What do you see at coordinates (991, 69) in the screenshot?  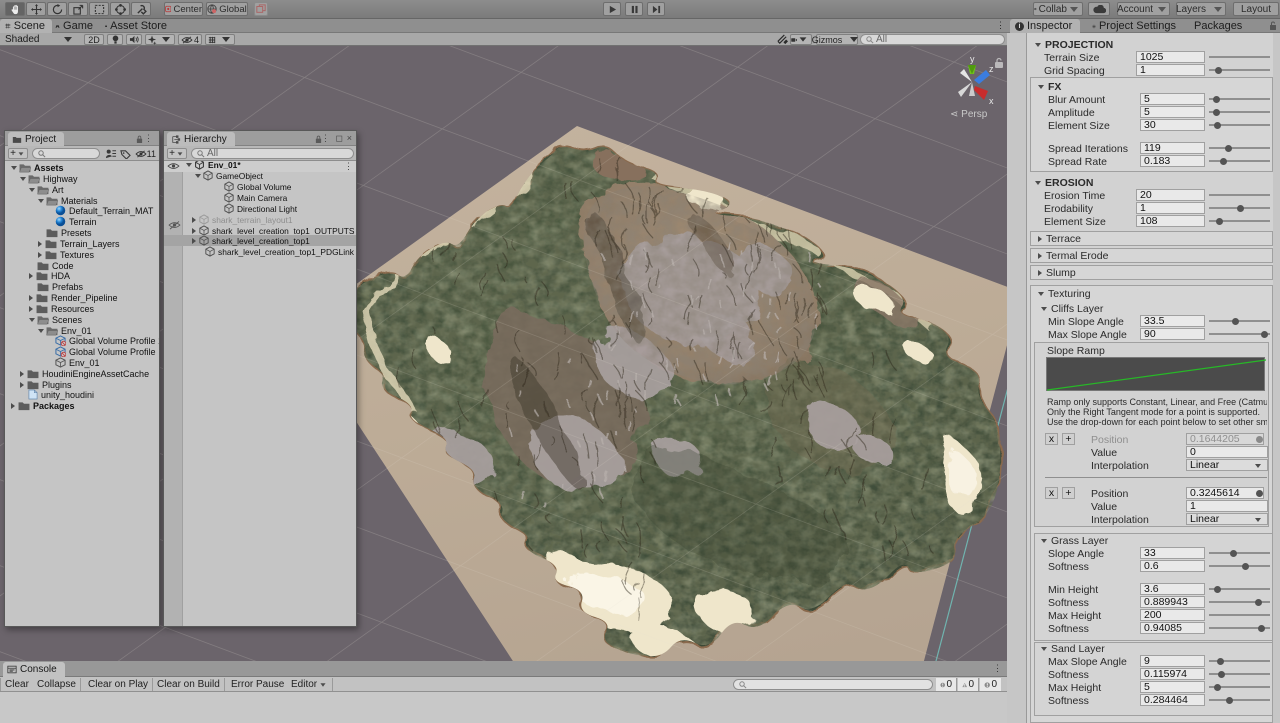 I see `svg-text: z` at bounding box center [991, 69].